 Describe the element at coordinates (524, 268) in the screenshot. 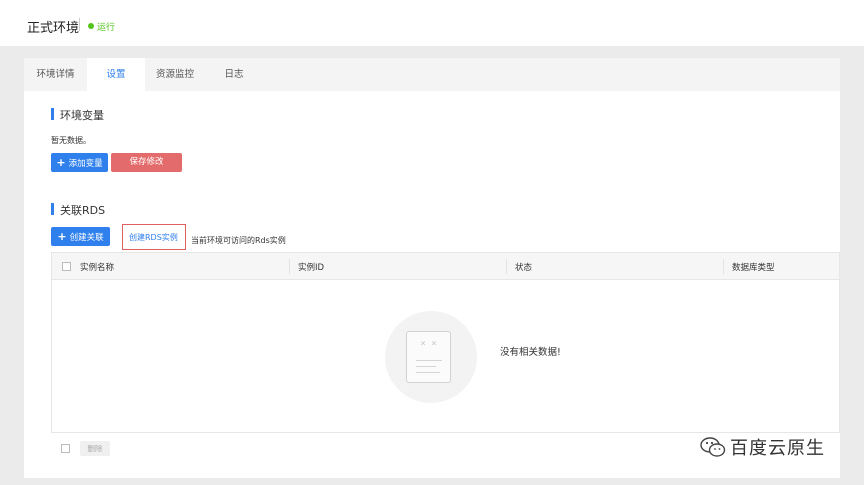

I see `column-status: 状态` at that location.